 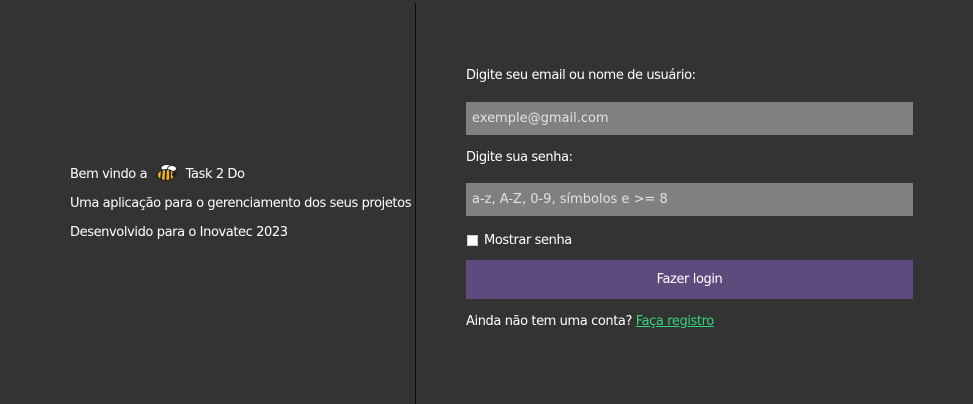 I want to click on show-password-label: Mostrar senha, so click(x=528, y=240).